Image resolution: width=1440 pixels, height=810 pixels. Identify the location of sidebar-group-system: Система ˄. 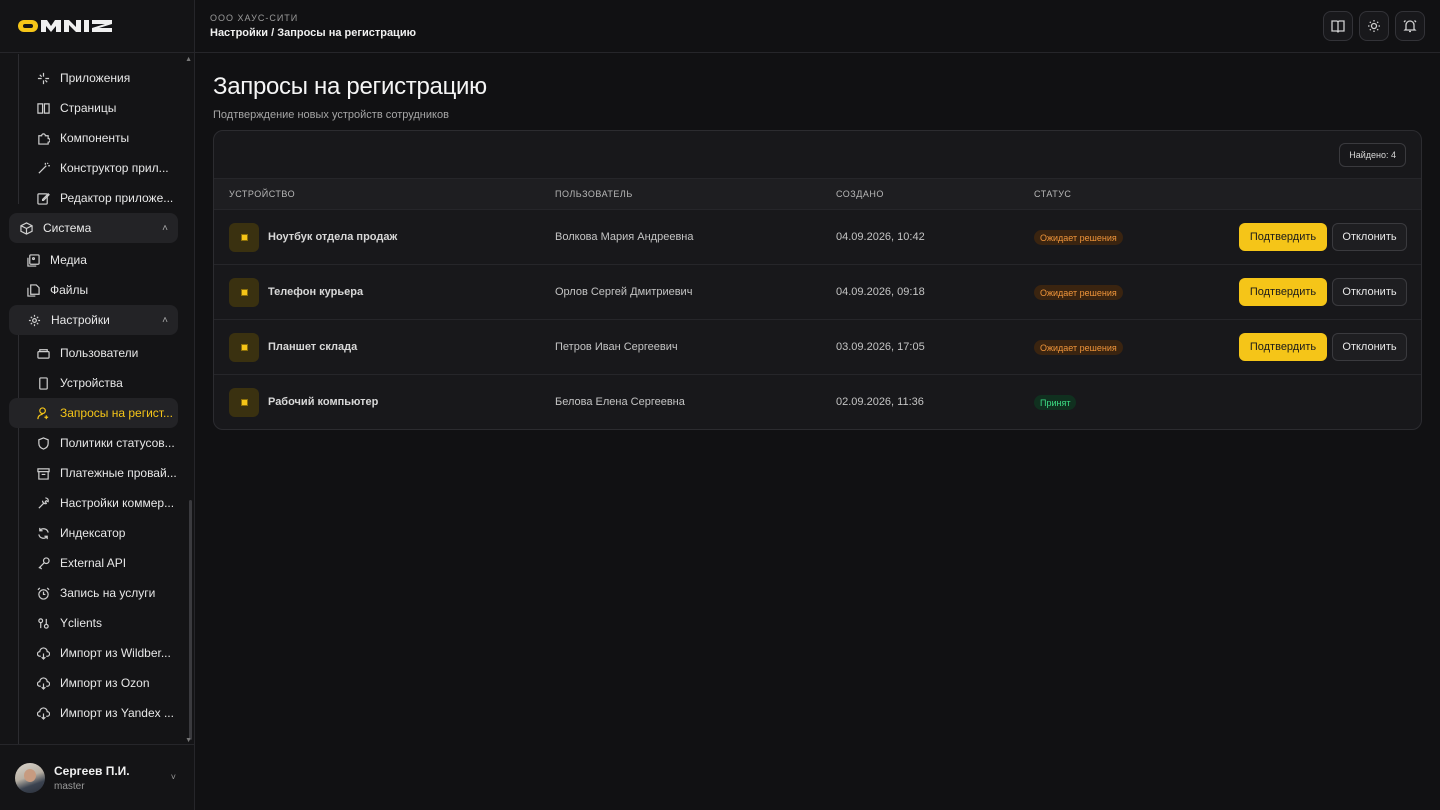
(93, 228).